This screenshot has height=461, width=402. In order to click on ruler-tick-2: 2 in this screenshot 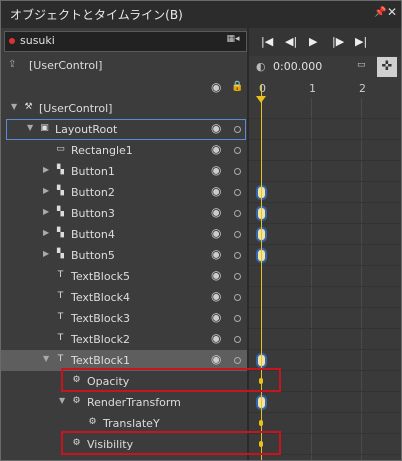, I will do `click(362, 88)`.